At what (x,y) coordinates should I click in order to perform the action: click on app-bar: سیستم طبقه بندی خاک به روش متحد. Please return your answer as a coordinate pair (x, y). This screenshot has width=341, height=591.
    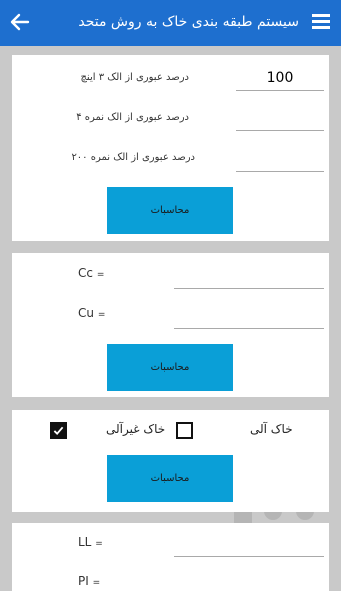
    Looking at the image, I should click on (170, 23).